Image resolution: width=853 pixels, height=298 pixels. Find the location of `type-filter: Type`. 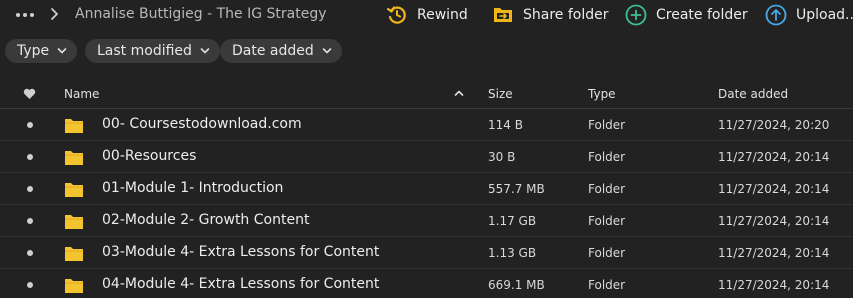

type-filter: Type is located at coordinates (41, 51).